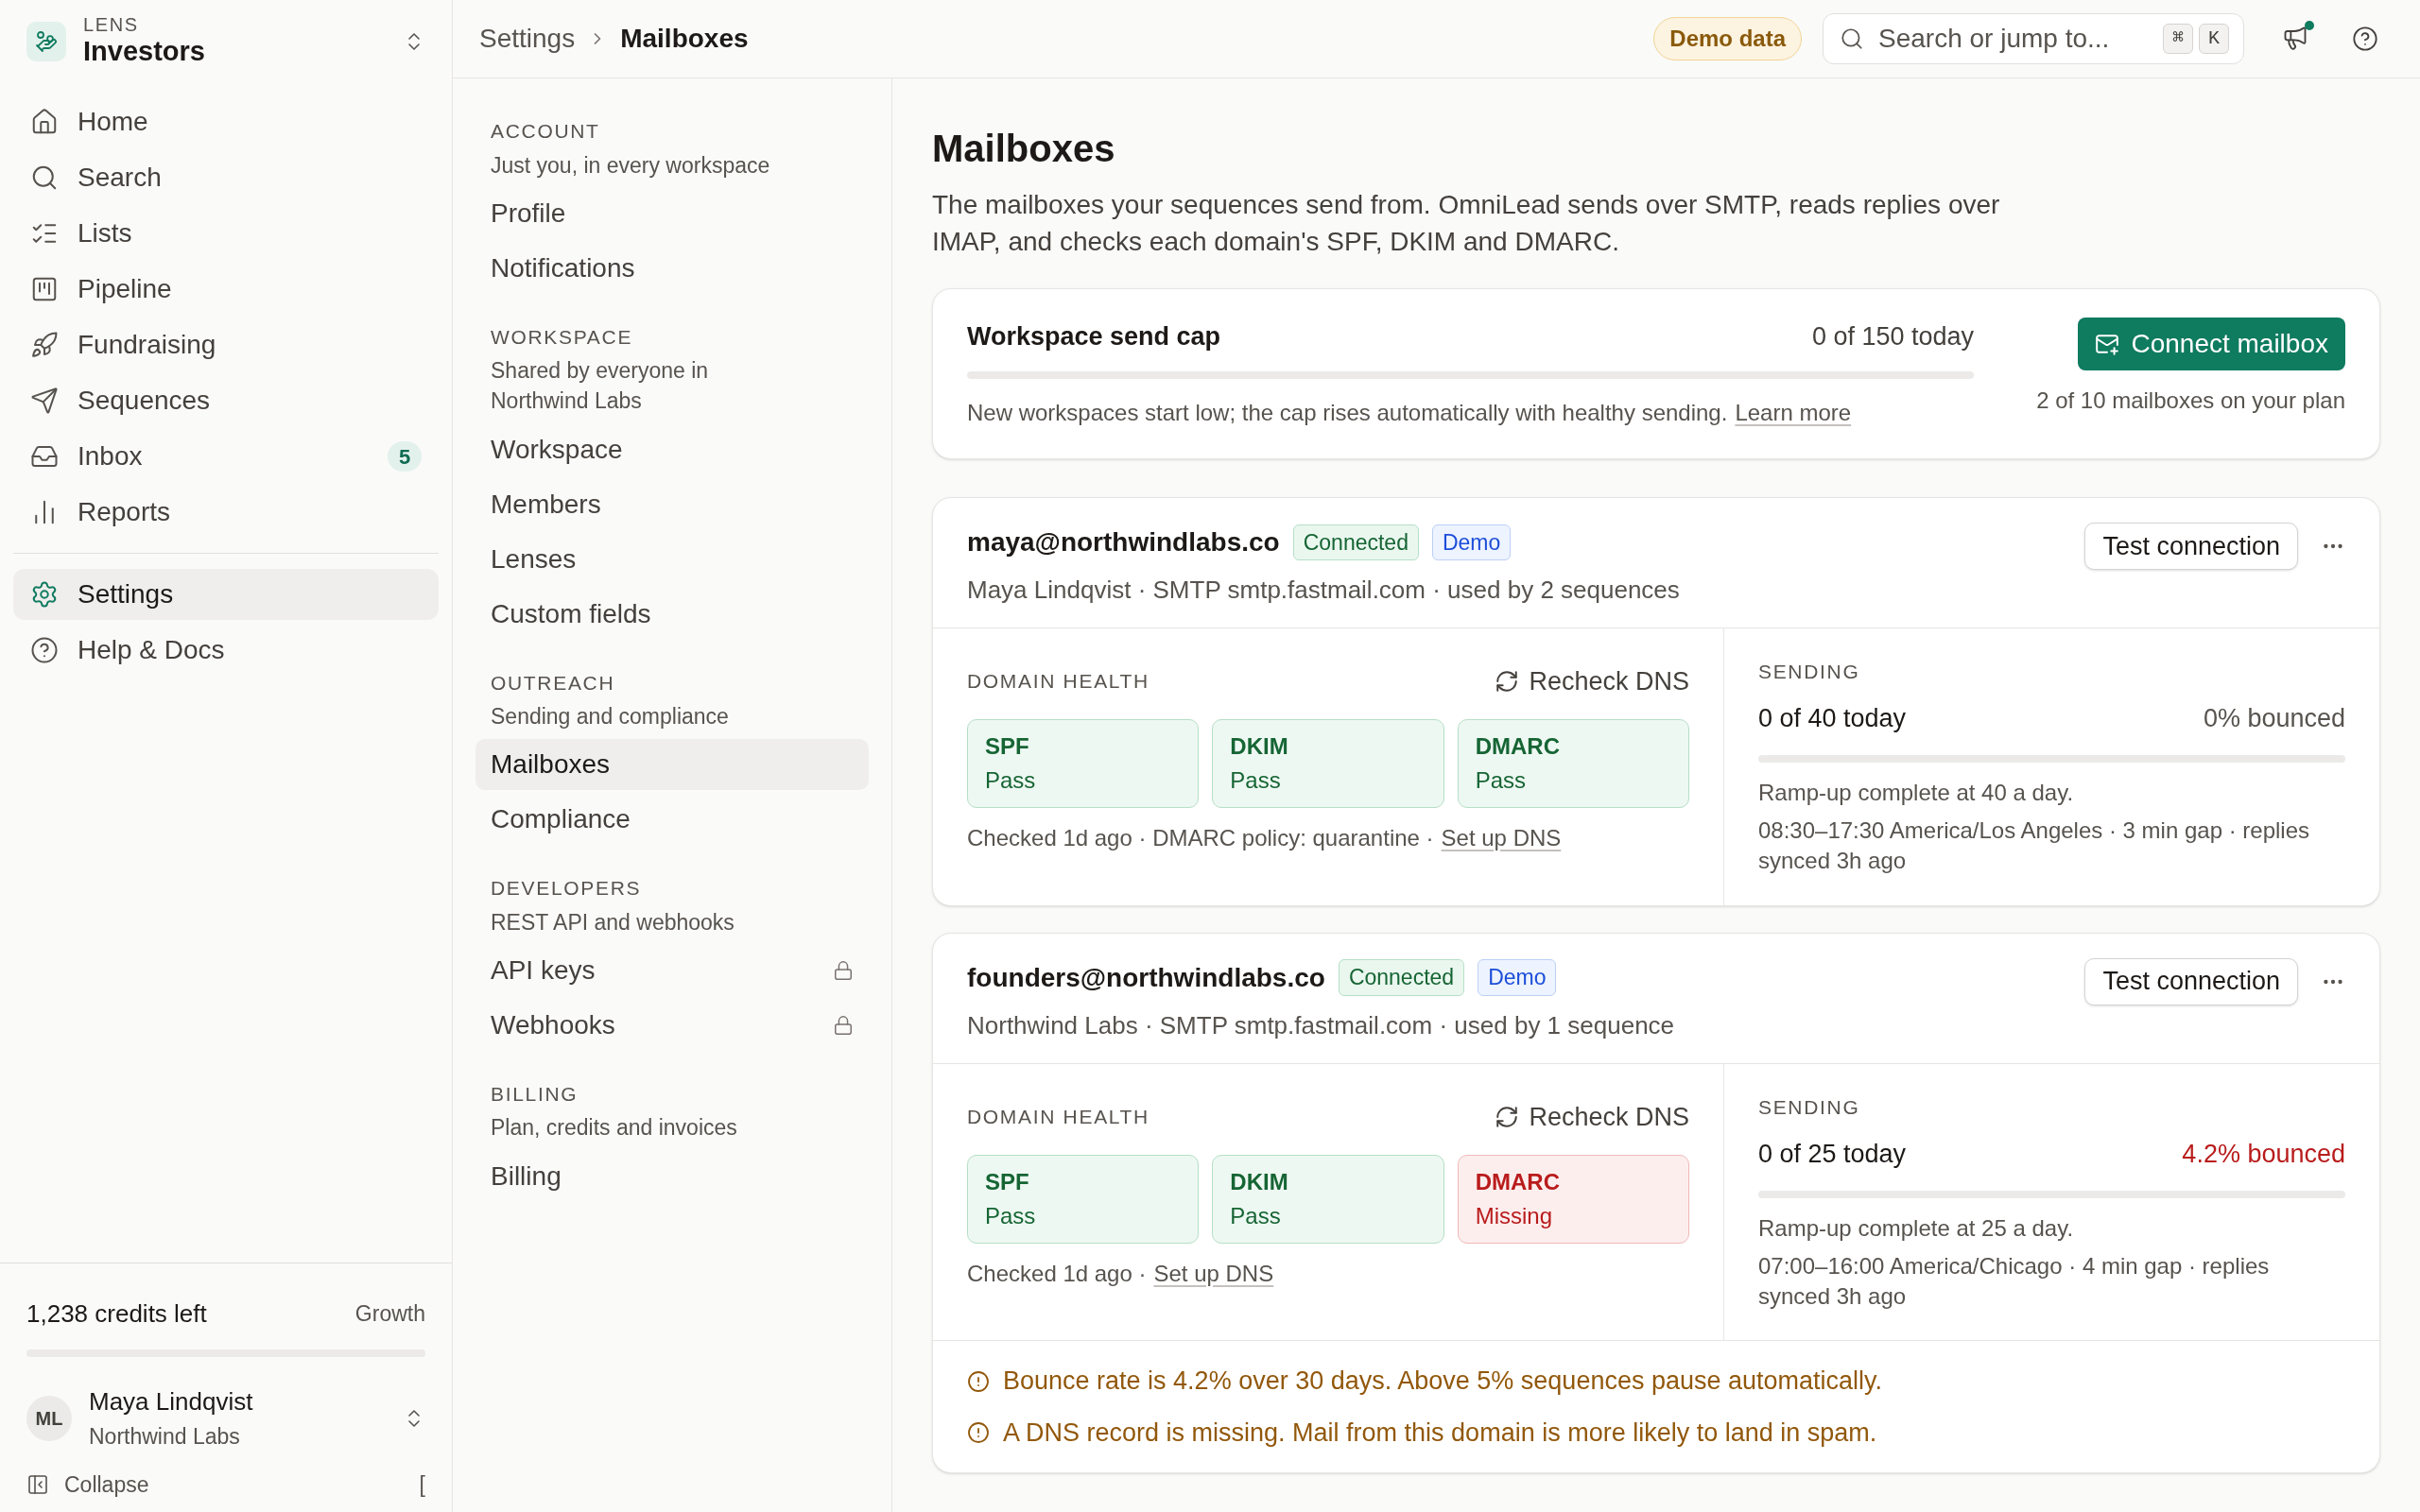 The height and width of the screenshot is (1512, 2420). I want to click on nav-item: Inbox 5, so click(226, 457).